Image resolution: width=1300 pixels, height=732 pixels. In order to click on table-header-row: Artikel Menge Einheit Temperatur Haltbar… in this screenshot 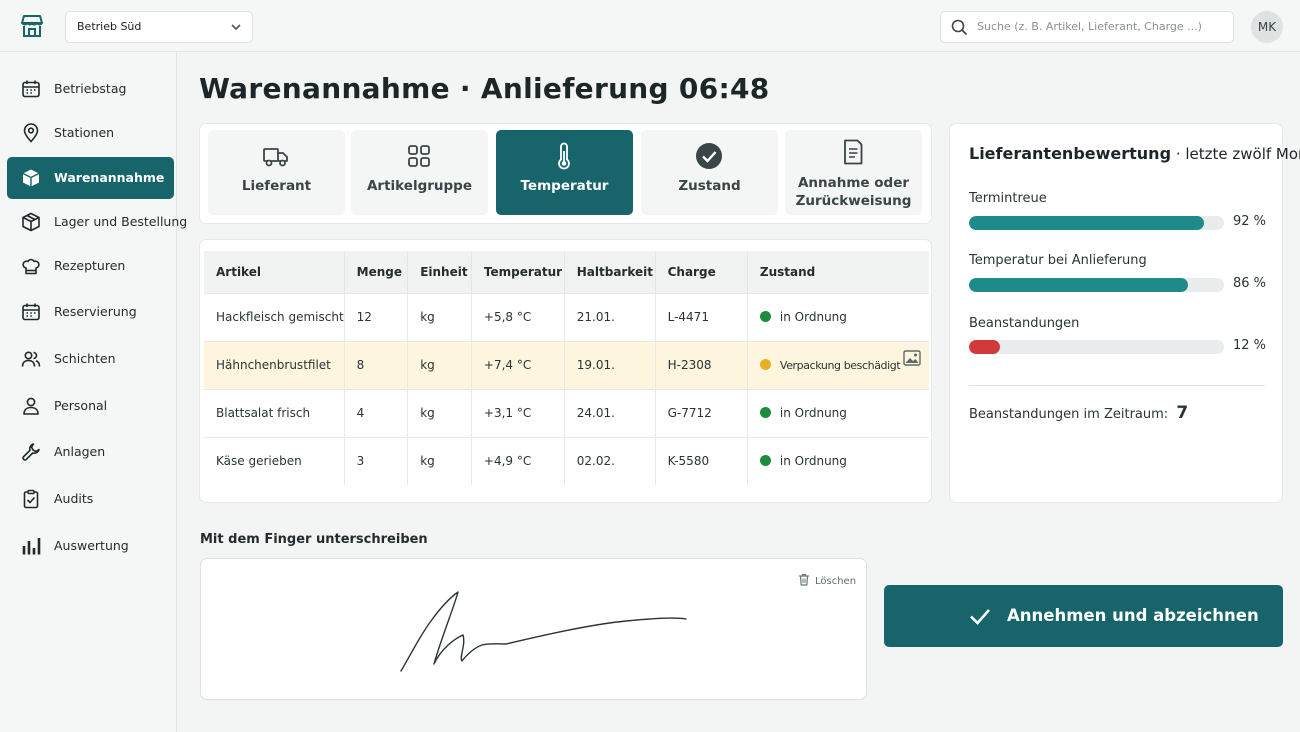, I will do `click(566, 272)`.